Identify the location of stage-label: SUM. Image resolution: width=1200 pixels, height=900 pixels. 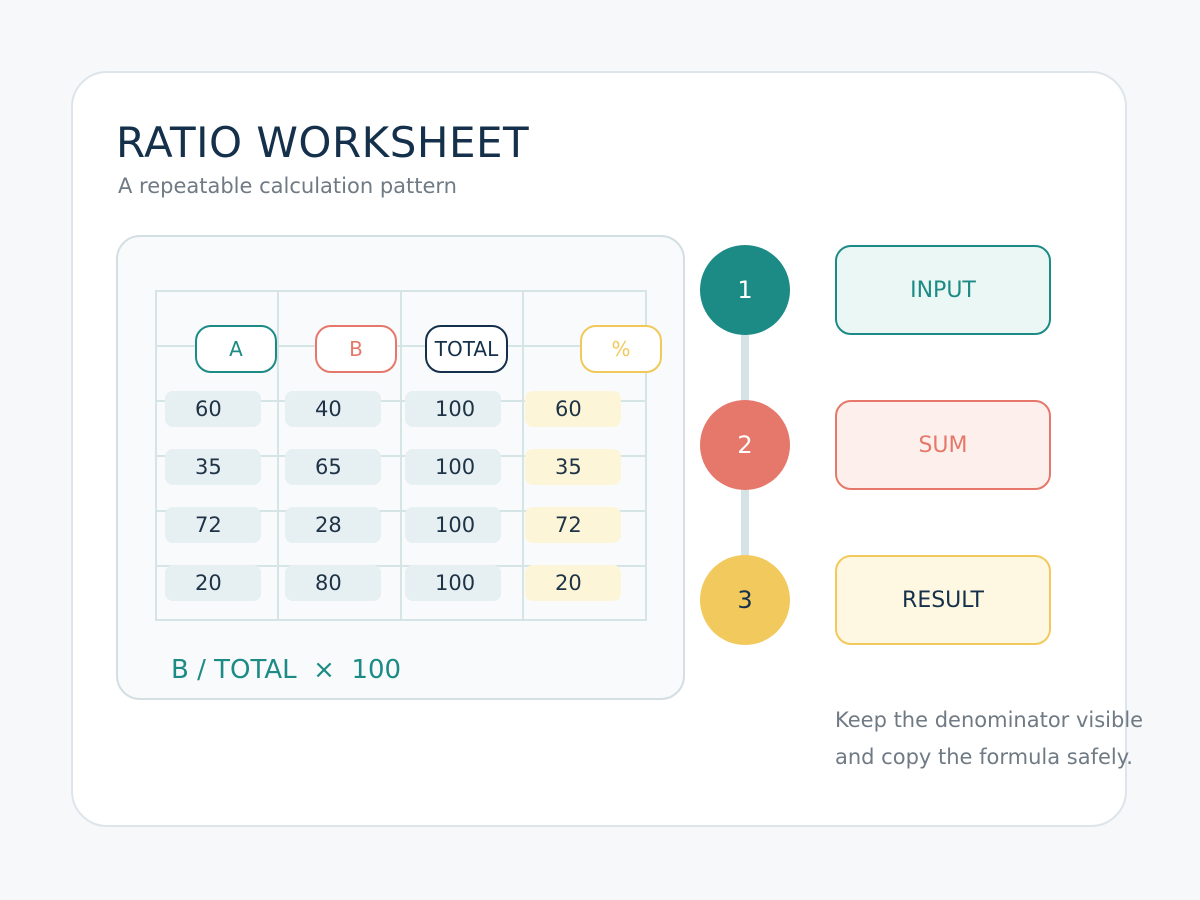
(943, 445).